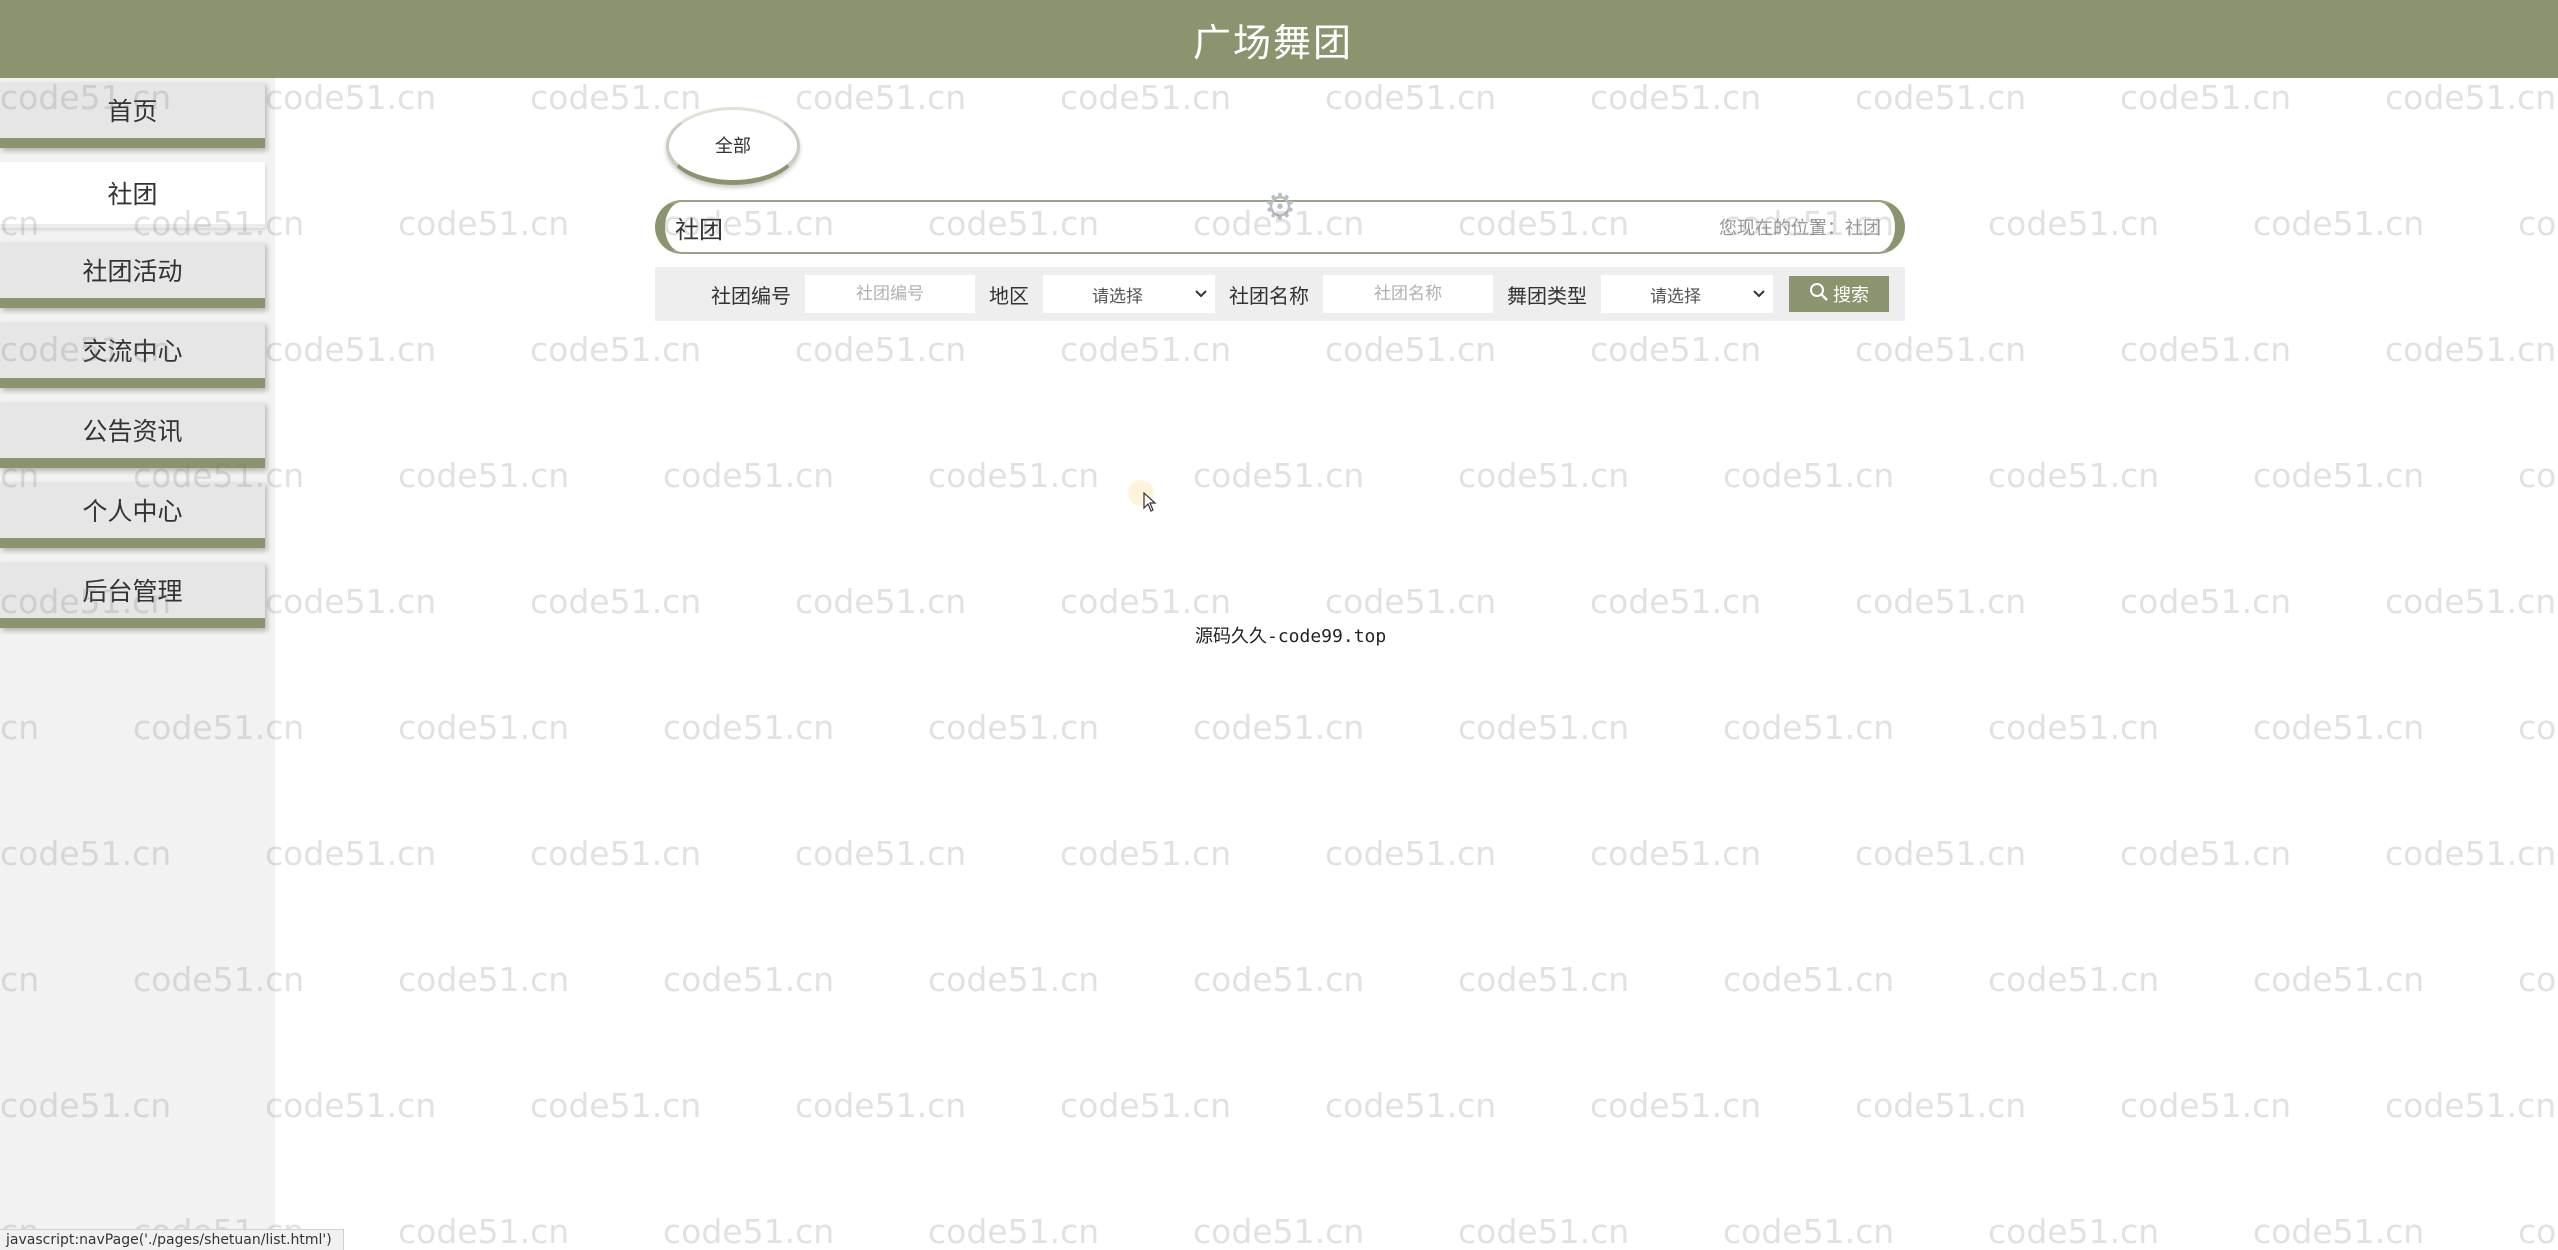 The height and width of the screenshot is (1250, 2558). Describe the element at coordinates (132, 591) in the screenshot. I see `sidebar-item-label: 后台管理` at that location.